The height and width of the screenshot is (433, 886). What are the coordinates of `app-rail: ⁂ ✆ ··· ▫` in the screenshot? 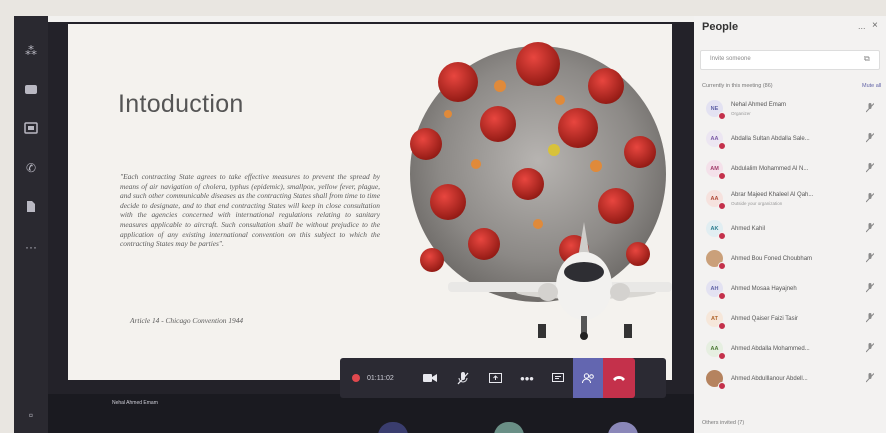 It's located at (31, 224).